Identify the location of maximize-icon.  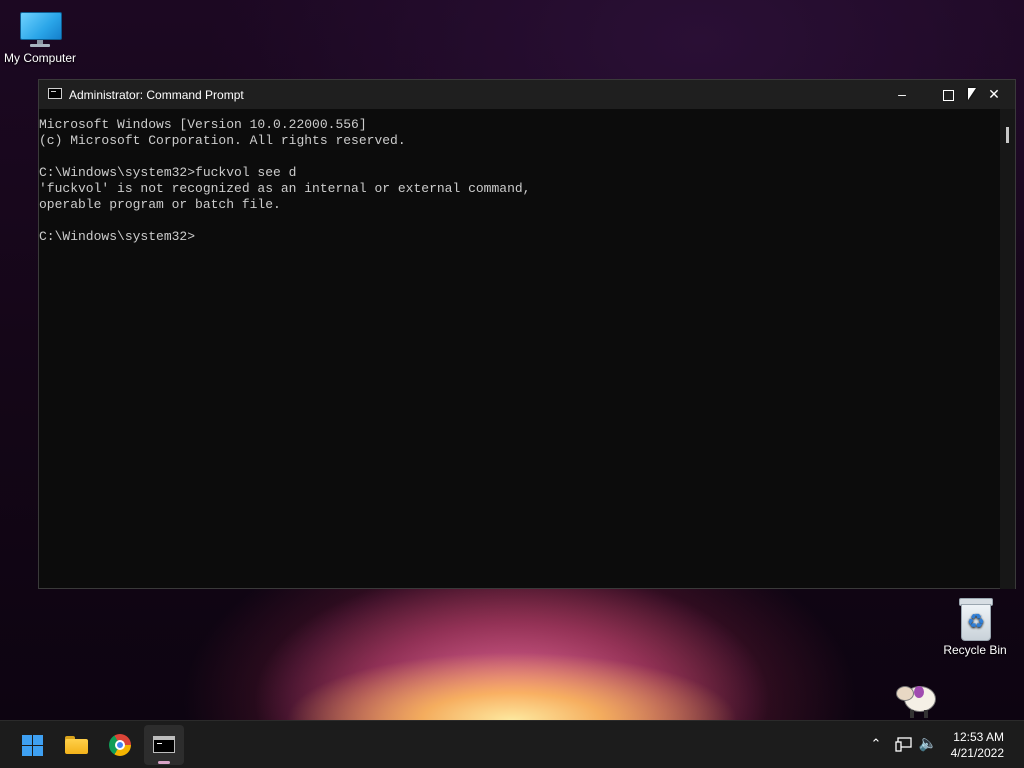
(948, 95).